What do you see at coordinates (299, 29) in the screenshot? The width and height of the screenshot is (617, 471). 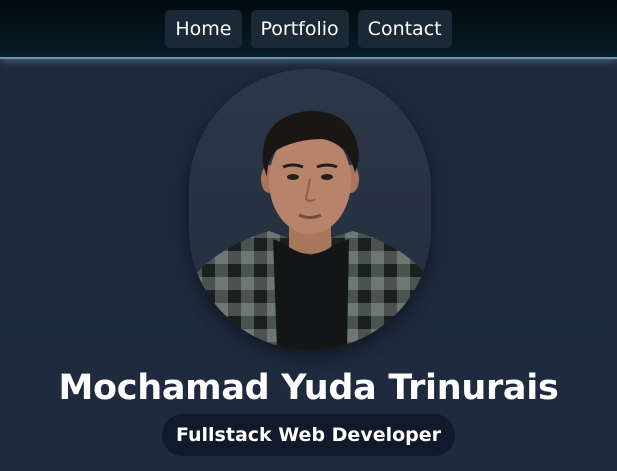 I see `nav-portfolio-link: Portfolio` at bounding box center [299, 29].